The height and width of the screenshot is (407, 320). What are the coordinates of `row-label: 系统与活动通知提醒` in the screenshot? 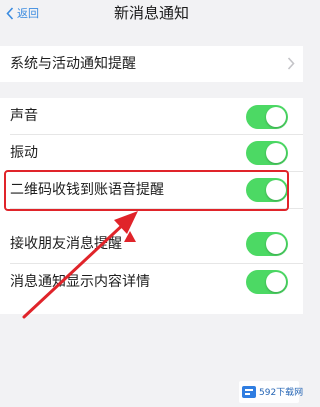 It's located at (73, 64).